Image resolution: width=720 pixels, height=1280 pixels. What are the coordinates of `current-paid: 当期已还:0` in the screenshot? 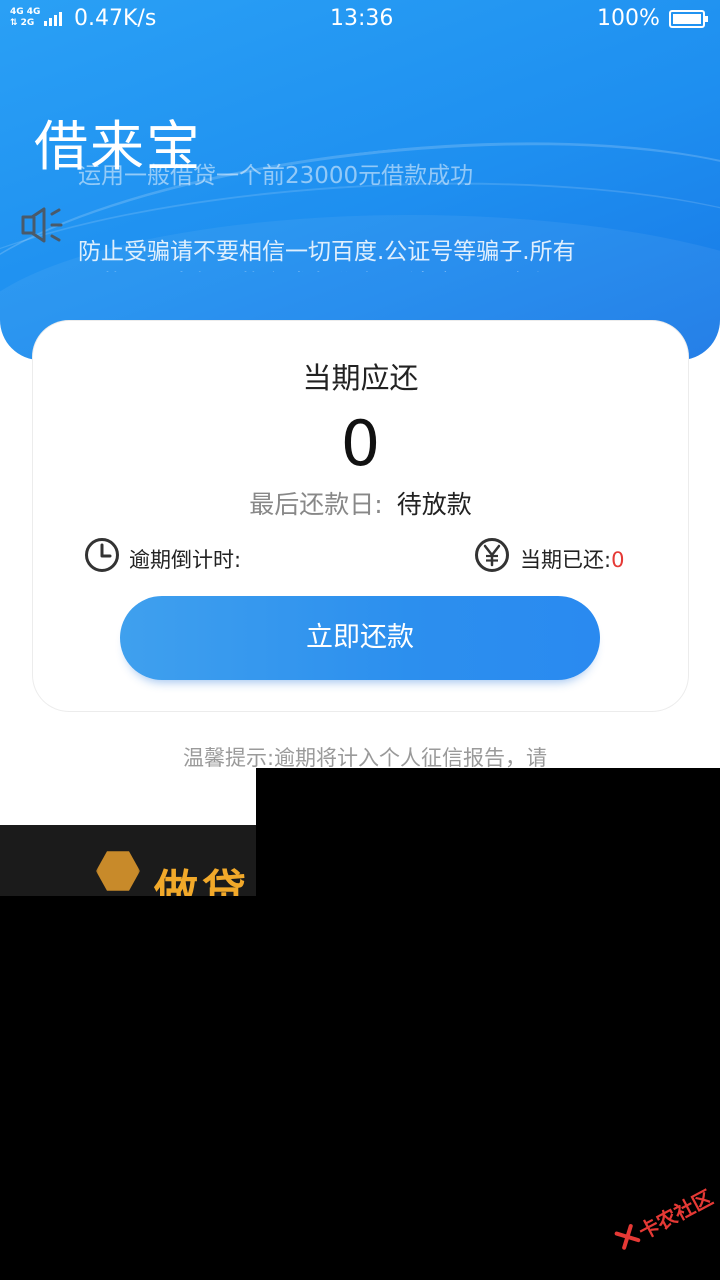 It's located at (572, 559).